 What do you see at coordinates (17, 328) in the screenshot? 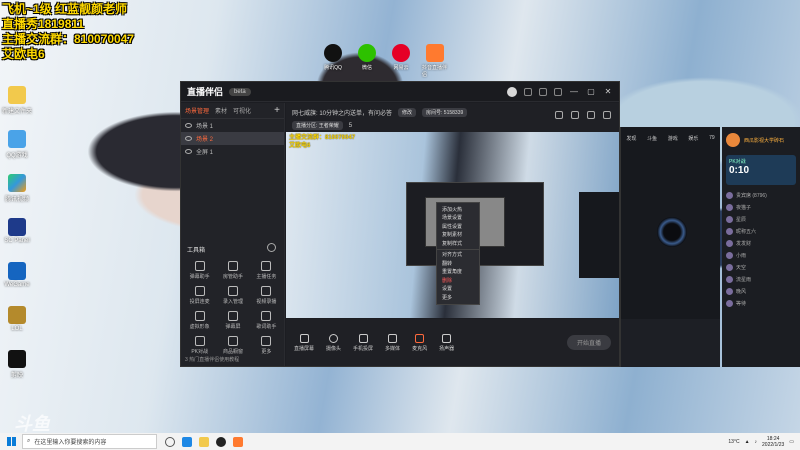
I see `desktop-icon-lol: LOL` at bounding box center [17, 328].